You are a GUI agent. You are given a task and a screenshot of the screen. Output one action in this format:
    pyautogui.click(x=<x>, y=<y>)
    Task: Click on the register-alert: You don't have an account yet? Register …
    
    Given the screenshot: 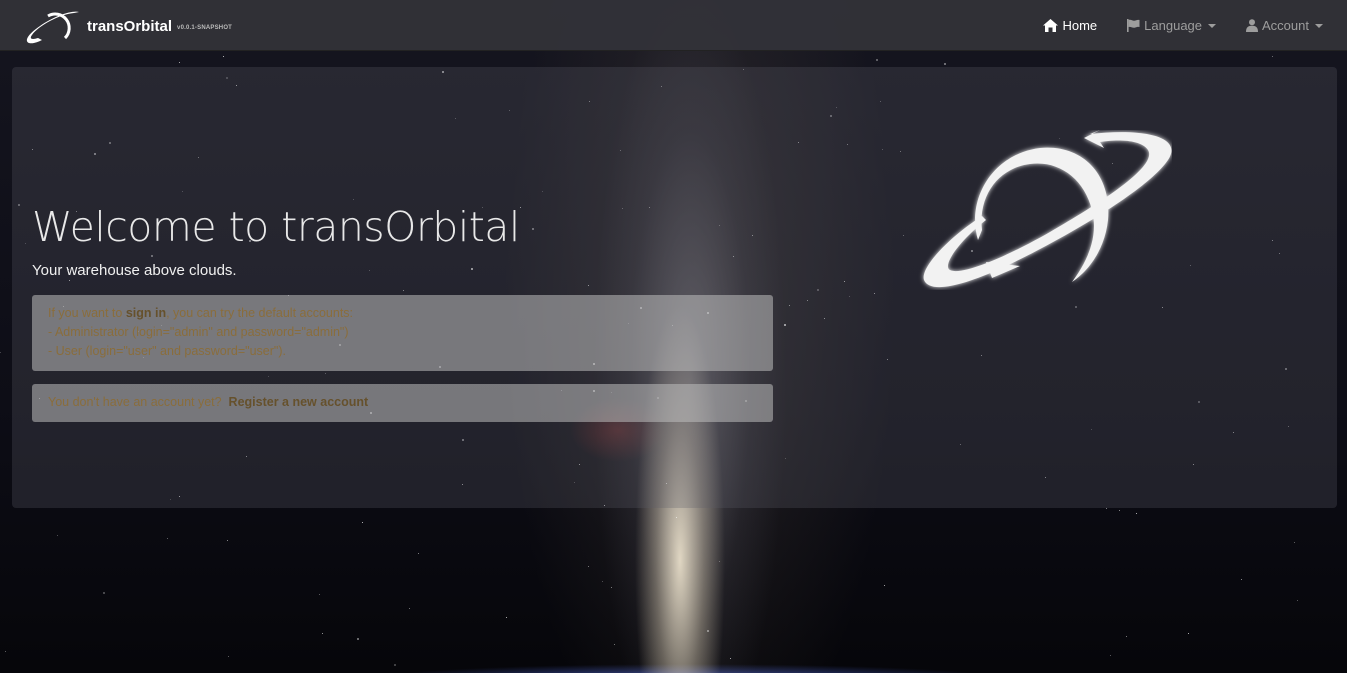 What is the action you would take?
    pyautogui.click(x=402, y=403)
    